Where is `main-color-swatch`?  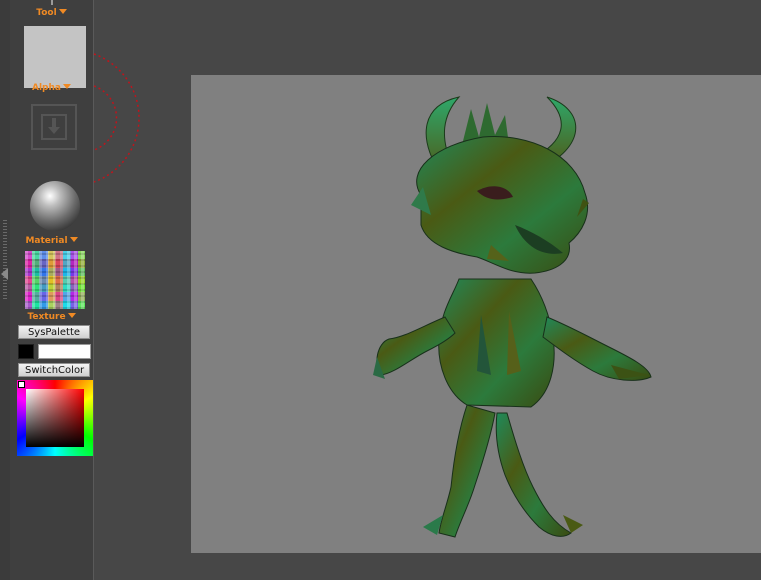 main-color-swatch is located at coordinates (26, 351).